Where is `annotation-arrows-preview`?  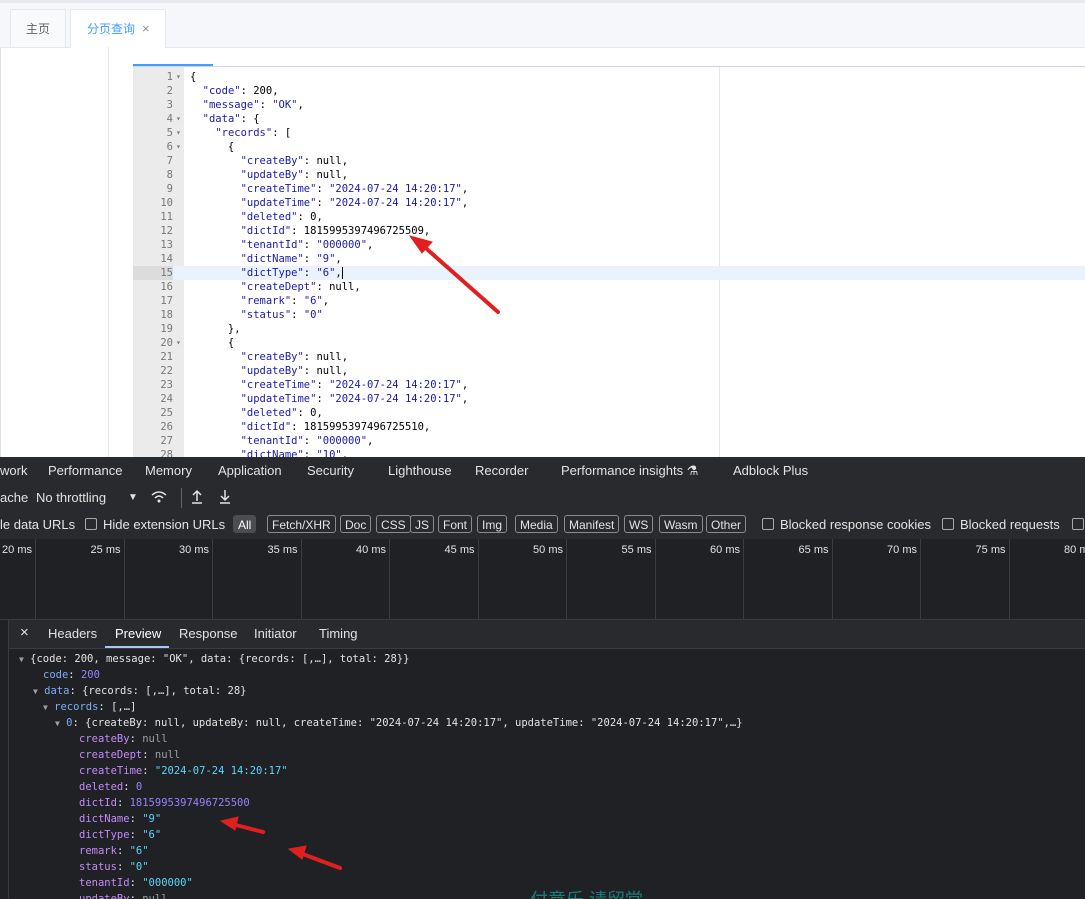 annotation-arrows-preview is located at coordinates (280, 843).